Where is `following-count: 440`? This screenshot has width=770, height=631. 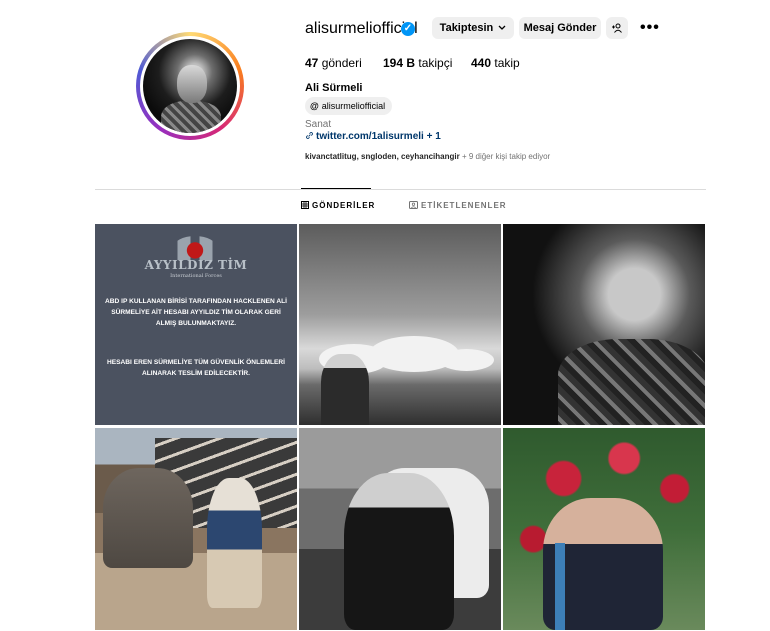
following-count: 440 is located at coordinates (481, 63).